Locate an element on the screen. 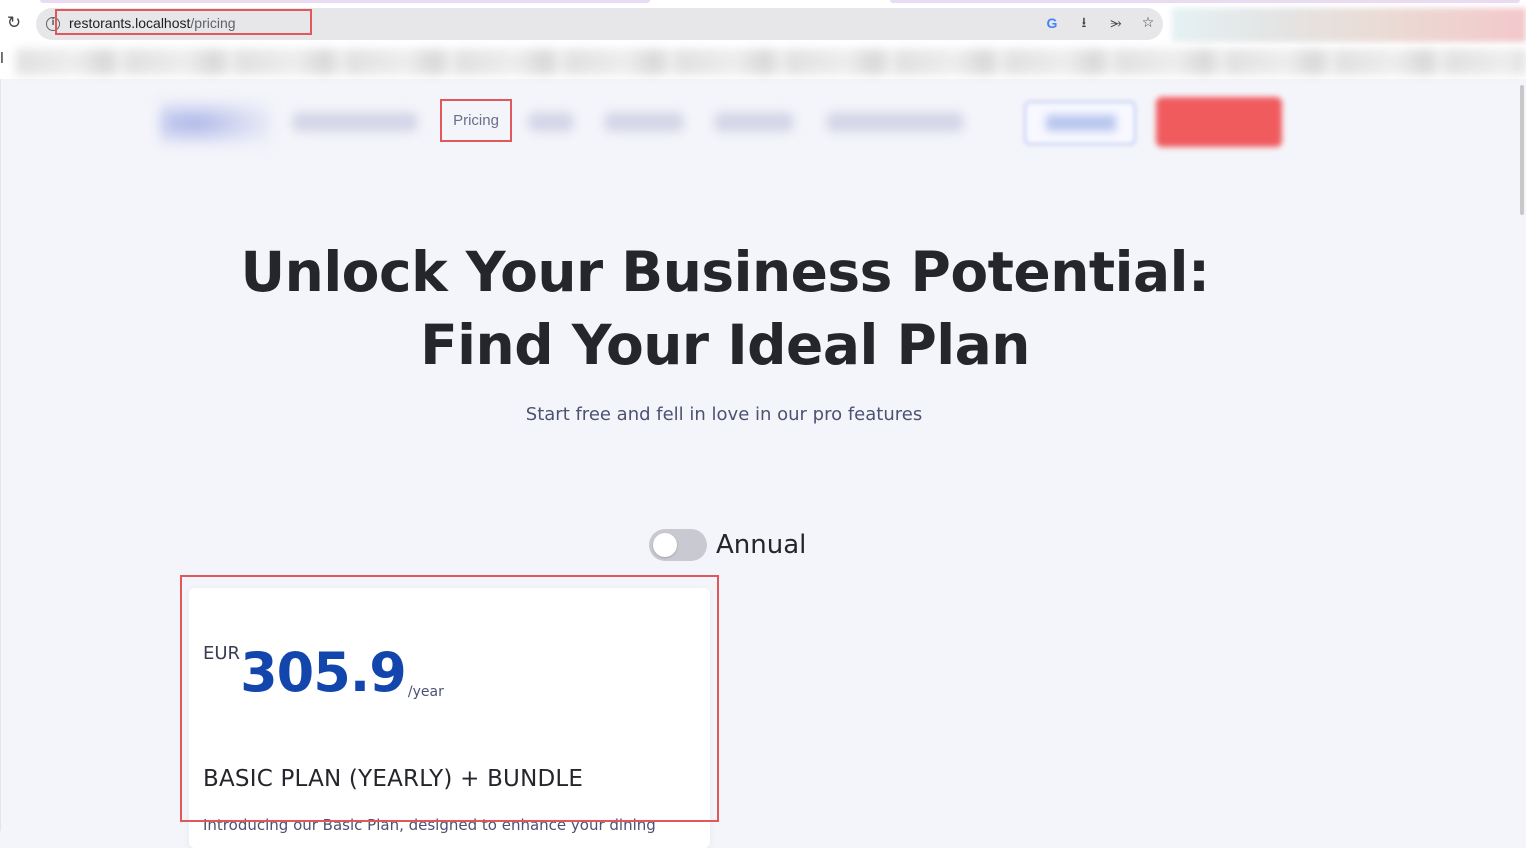 The width and height of the screenshot is (1526, 848). omnibox-actions: G ⭳ ⭃ ☆ is located at coordinates (1100, 23).